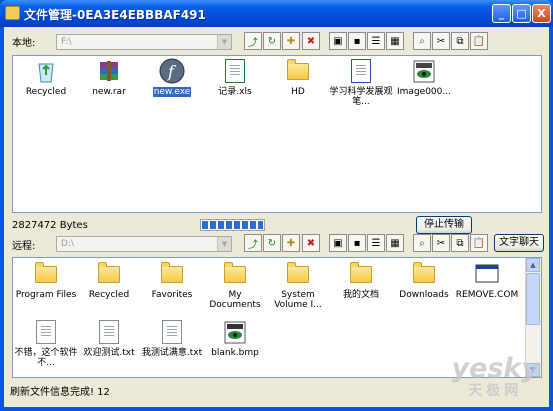 The width and height of the screenshot is (553, 411). I want to click on file-name: Recycled, so click(46, 92).